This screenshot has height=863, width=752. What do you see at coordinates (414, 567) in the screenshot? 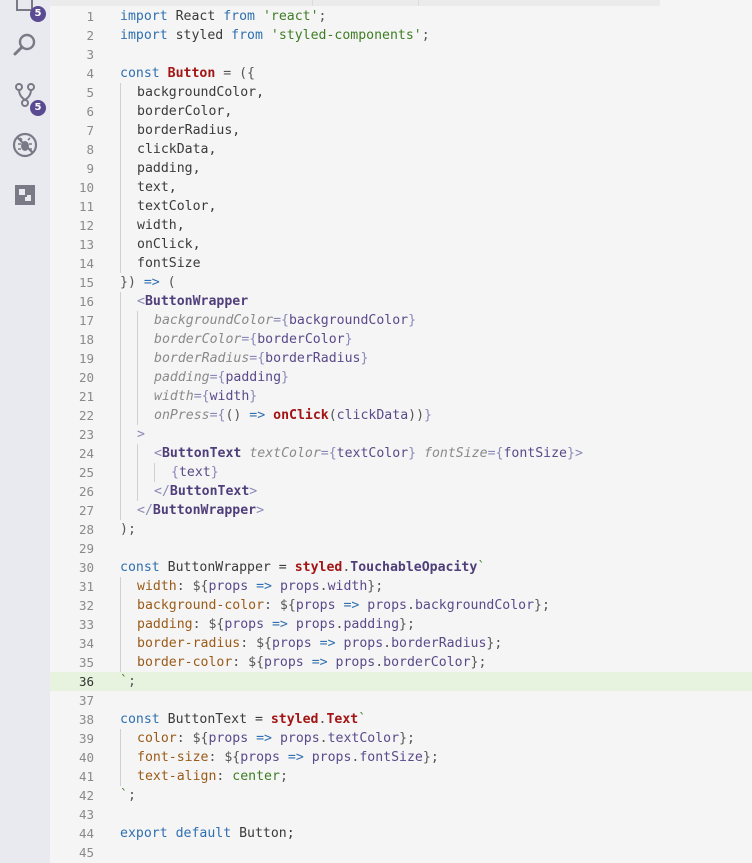
I see `code-token: TouchableOpacity` at bounding box center [414, 567].